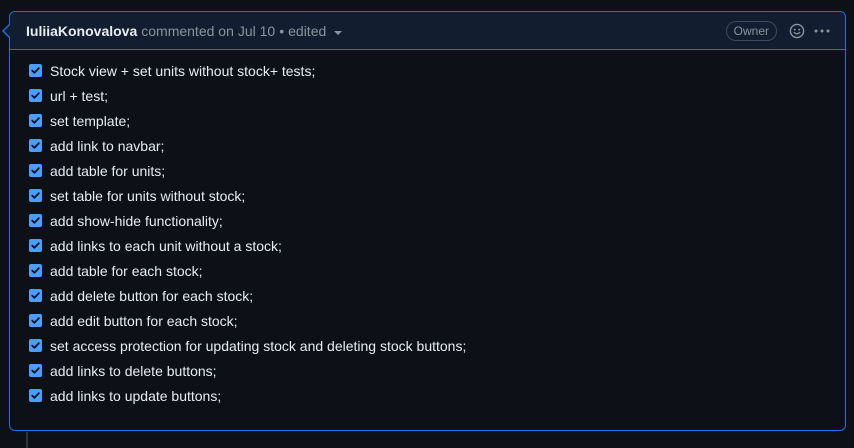 This screenshot has height=448, width=854. Describe the element at coordinates (144, 320) in the screenshot. I see `task-label: add edit button for each stock;` at that location.